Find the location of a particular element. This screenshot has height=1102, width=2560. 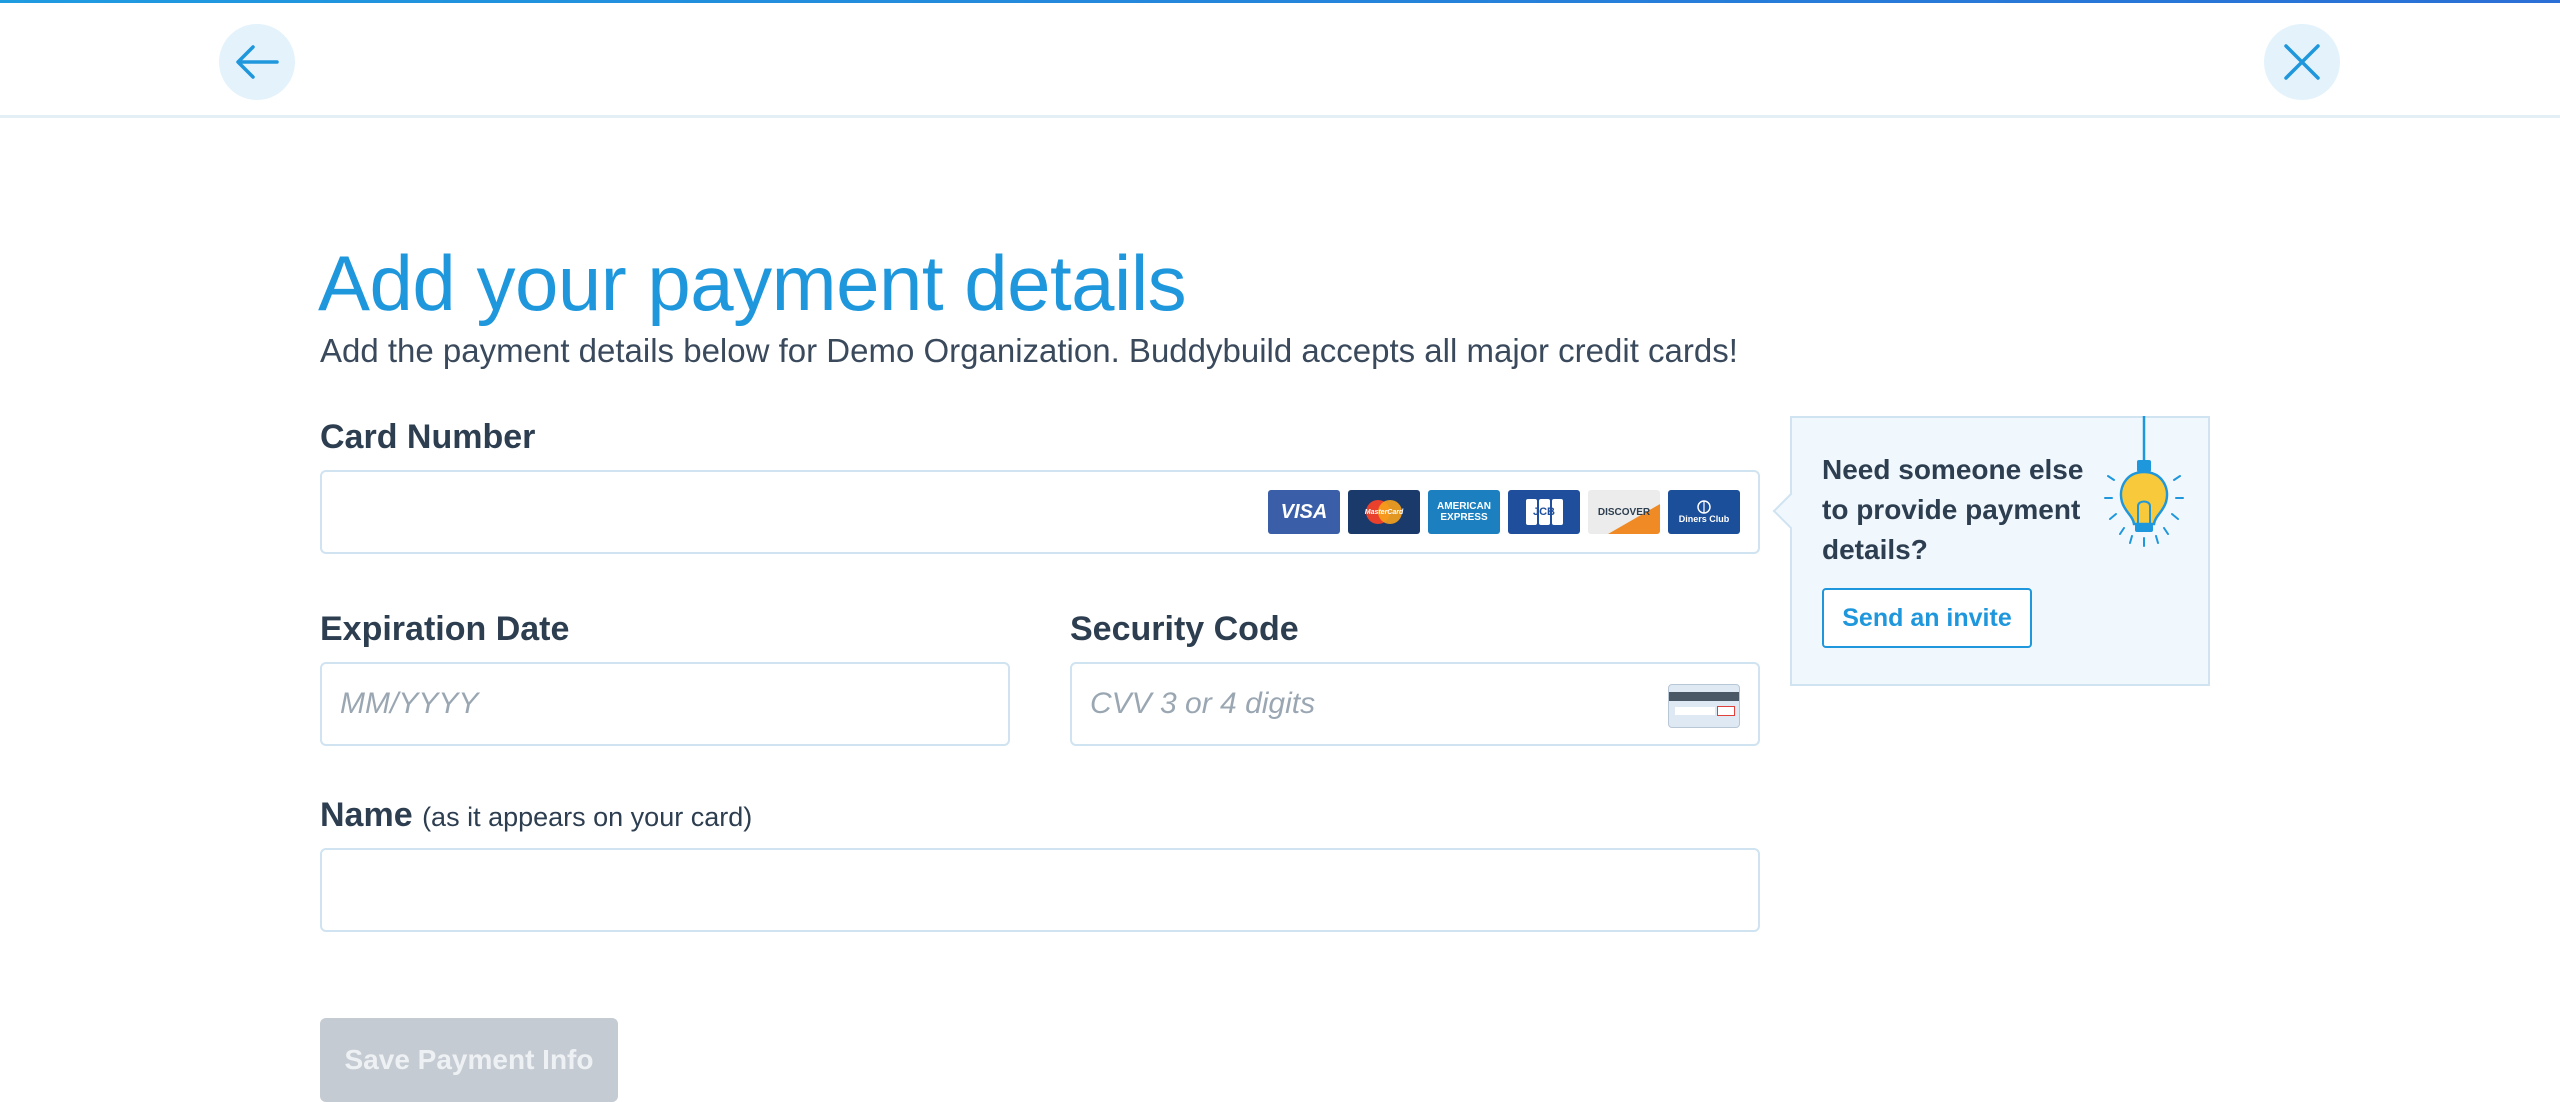

expiration-date-input is located at coordinates (665, 704).